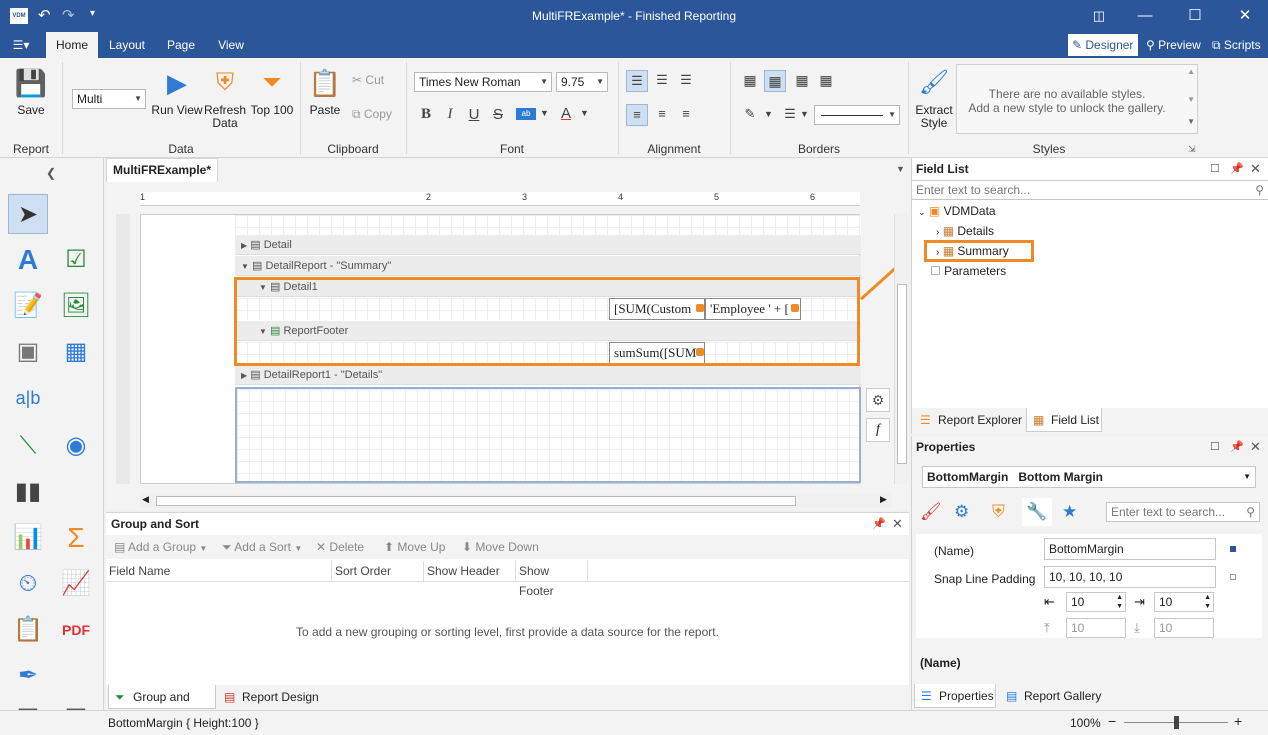  What do you see at coordinates (127, 45) in the screenshot?
I see `tab-layout: Layout` at bounding box center [127, 45].